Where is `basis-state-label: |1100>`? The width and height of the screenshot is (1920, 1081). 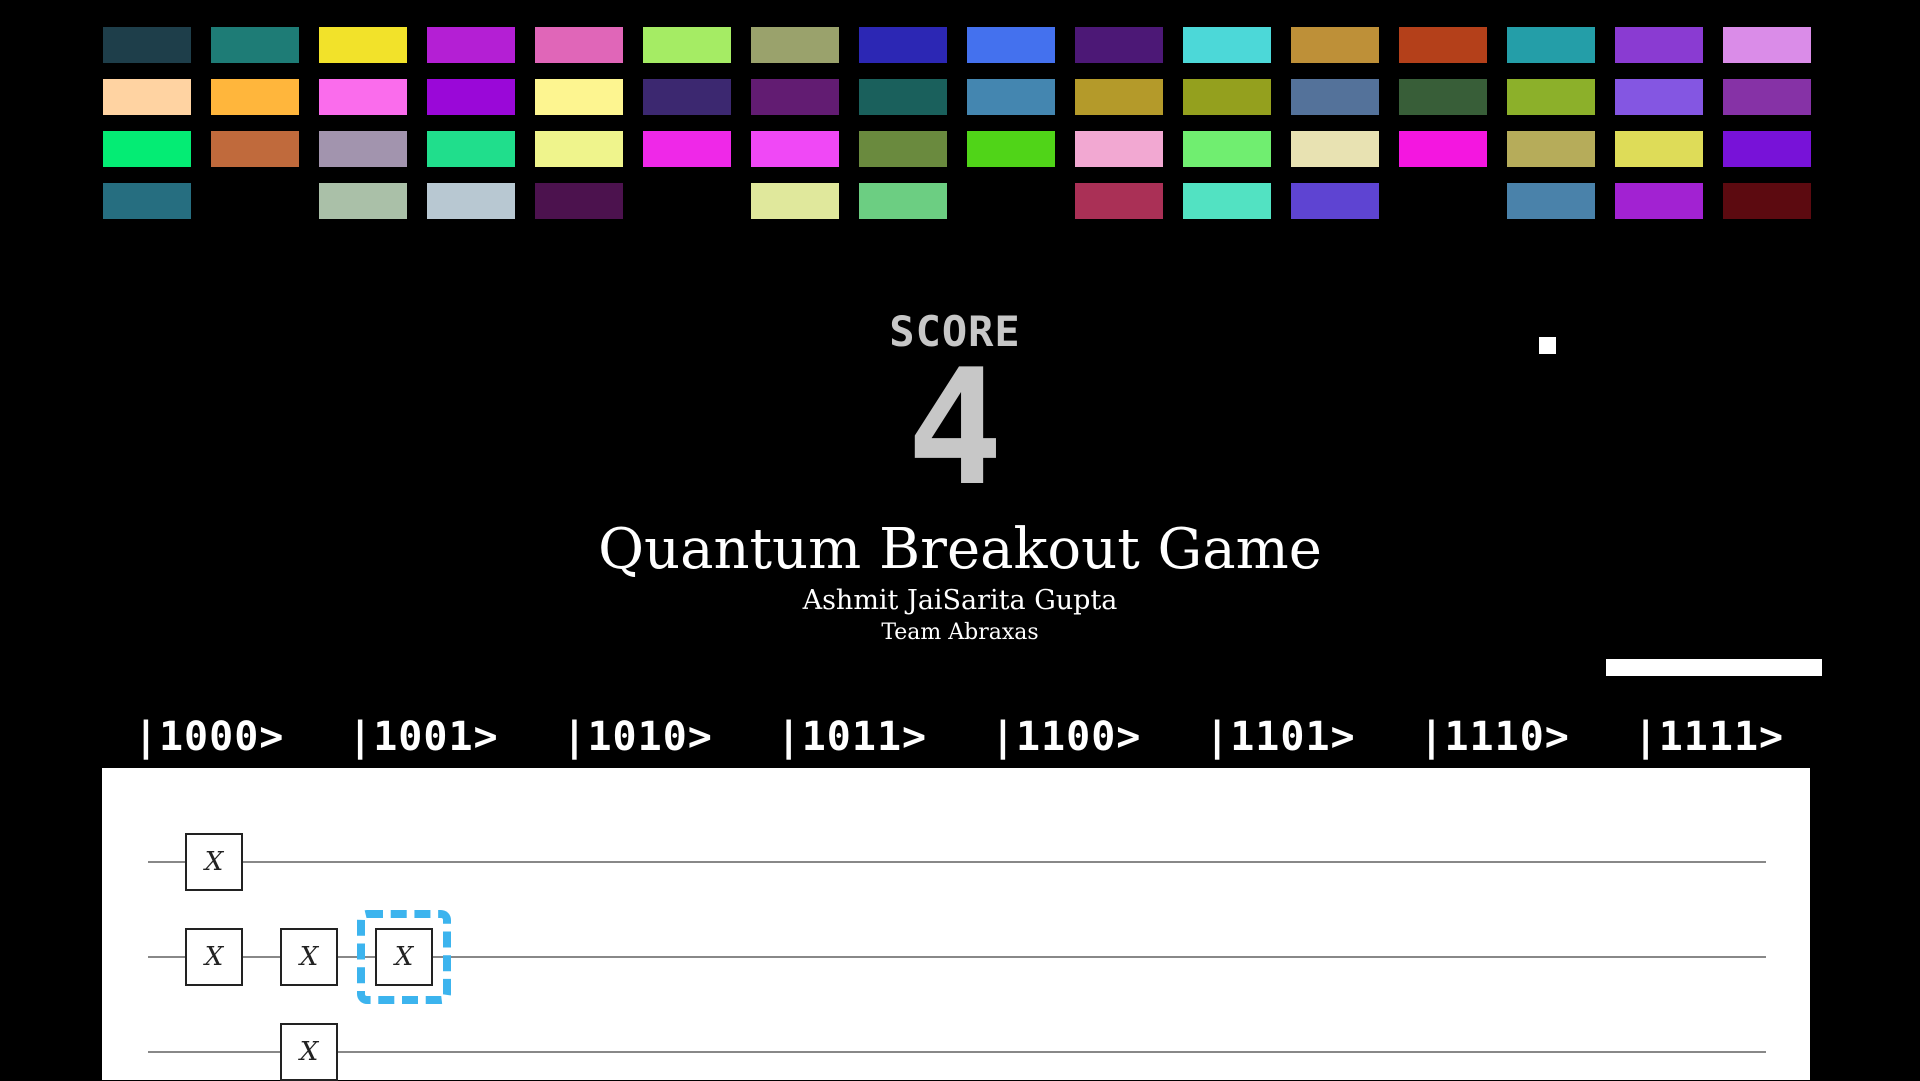 basis-state-label: |1100> is located at coordinates (1066, 737).